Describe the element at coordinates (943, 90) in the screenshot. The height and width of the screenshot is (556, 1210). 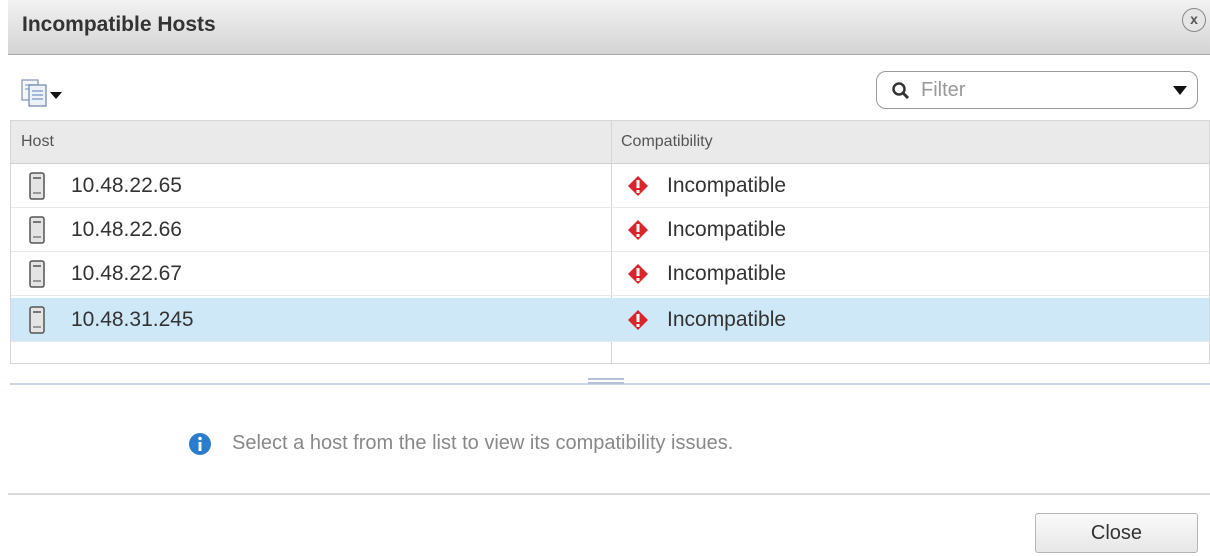
I see `filter-placeholder: Filter` at that location.